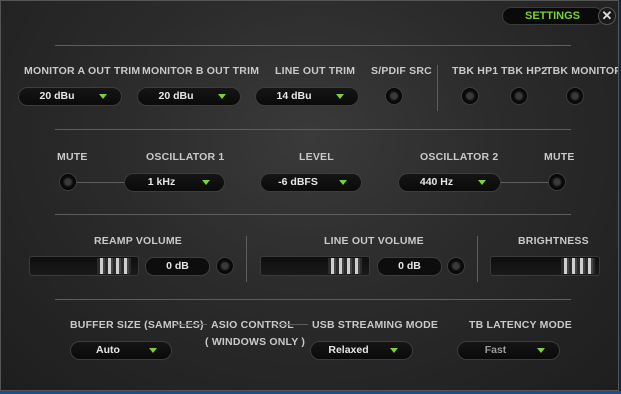 Image resolution: width=621 pixels, height=394 pixels. What do you see at coordinates (137, 325) in the screenshot?
I see `buffer-size-label: BUFFER SIZE (SAMPLES)` at bounding box center [137, 325].